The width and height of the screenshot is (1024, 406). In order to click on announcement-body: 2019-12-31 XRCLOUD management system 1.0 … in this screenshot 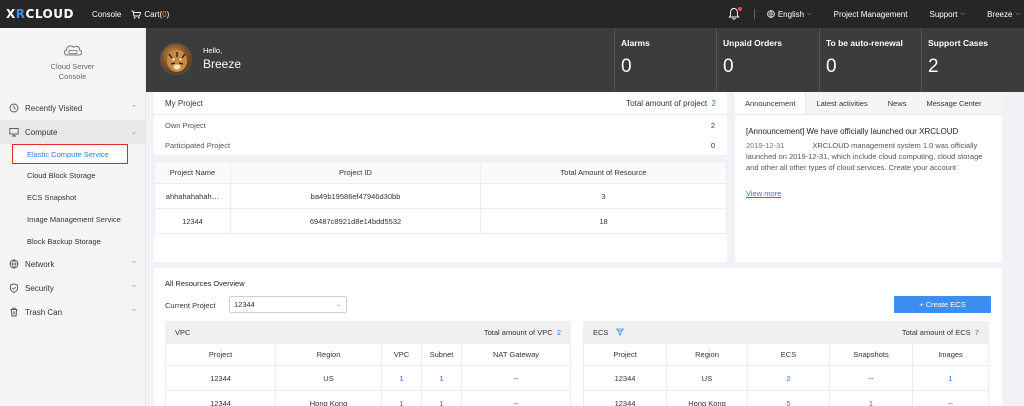, I will do `click(864, 156)`.